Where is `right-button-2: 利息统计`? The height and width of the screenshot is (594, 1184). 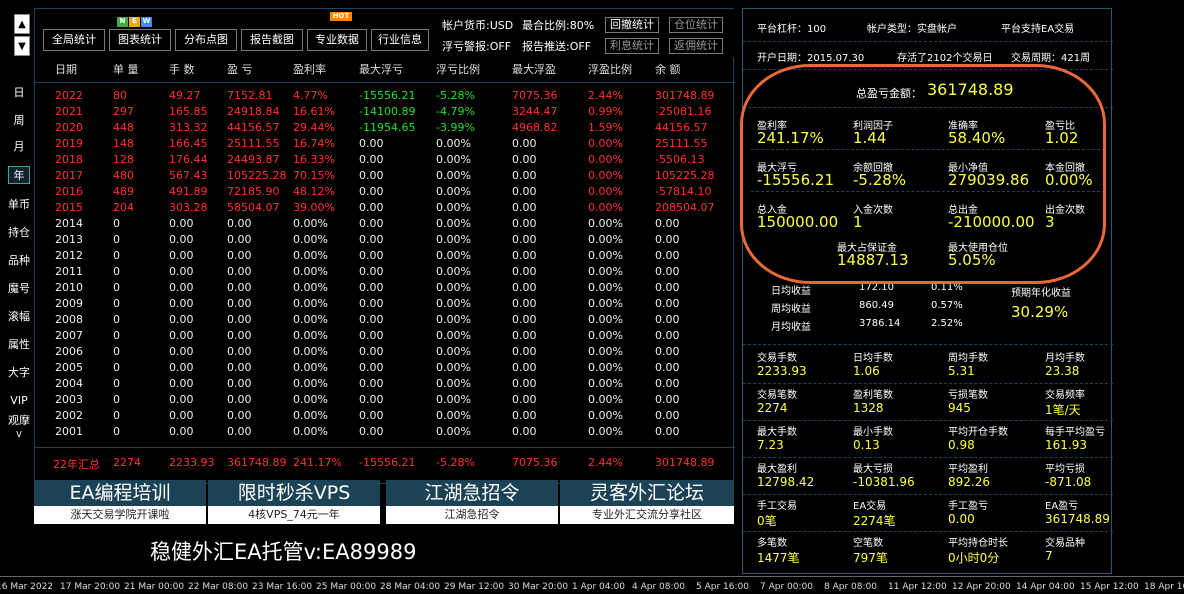 right-button-2: 利息统计 is located at coordinates (632, 46).